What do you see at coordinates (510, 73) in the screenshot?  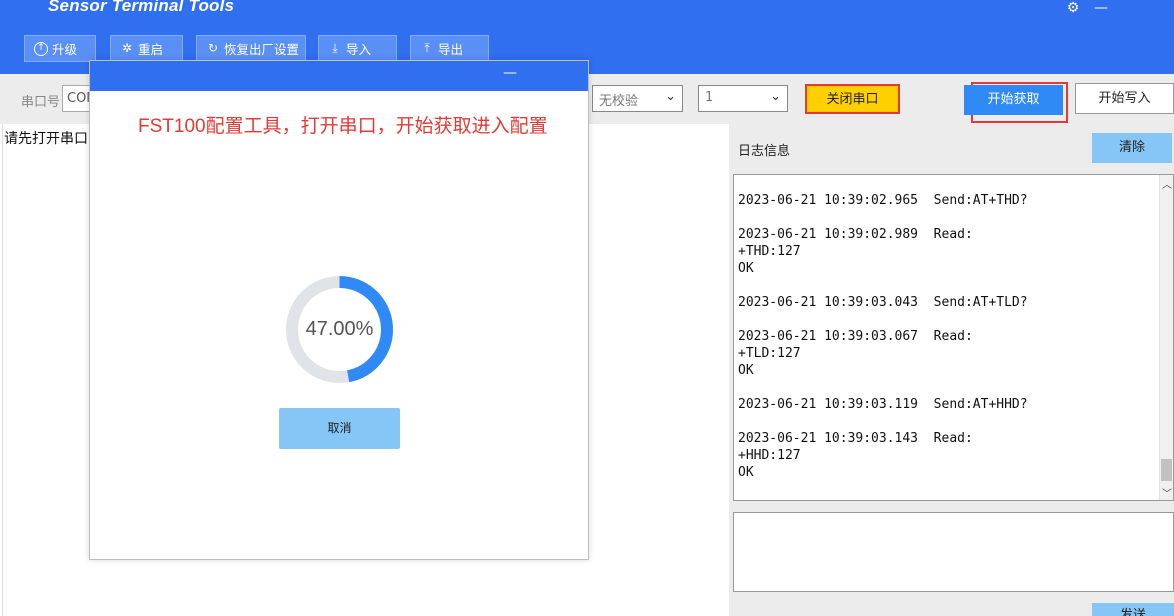 I see `dialog-minimize-button: —` at bounding box center [510, 73].